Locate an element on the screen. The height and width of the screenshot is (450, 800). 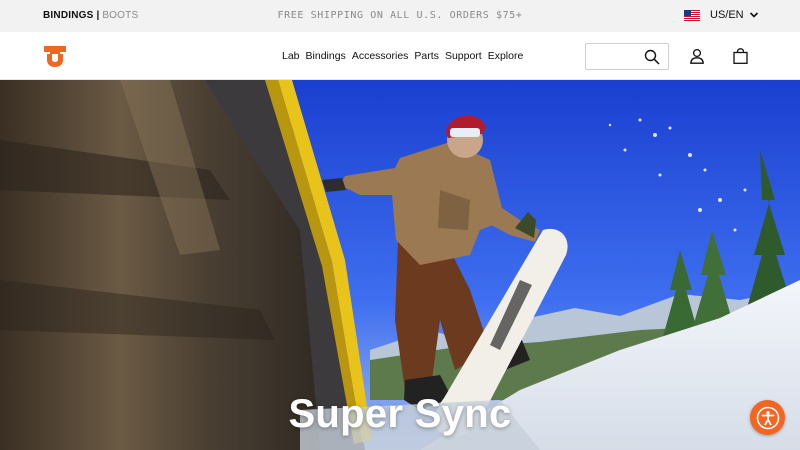
accessibility-icon is located at coordinates (767, 417).